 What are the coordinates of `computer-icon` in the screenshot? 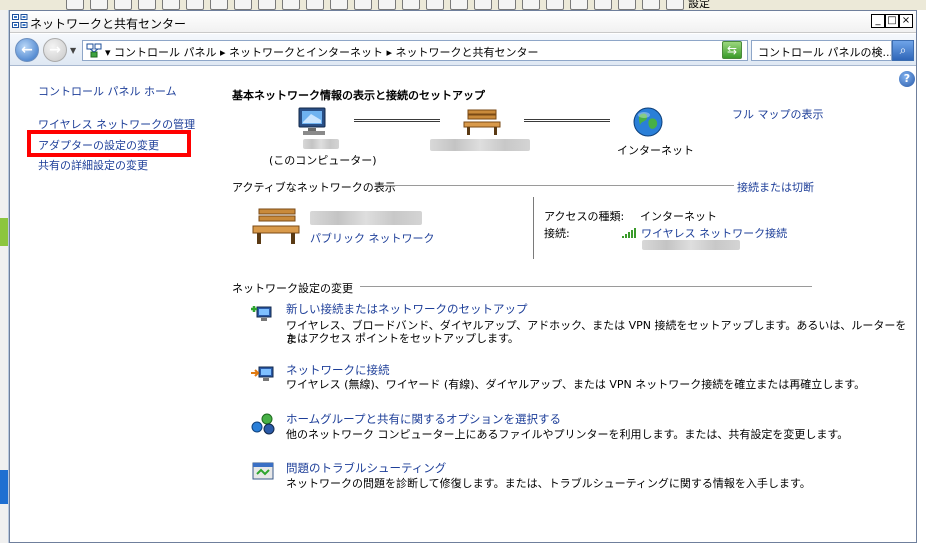 It's located at (312, 121).